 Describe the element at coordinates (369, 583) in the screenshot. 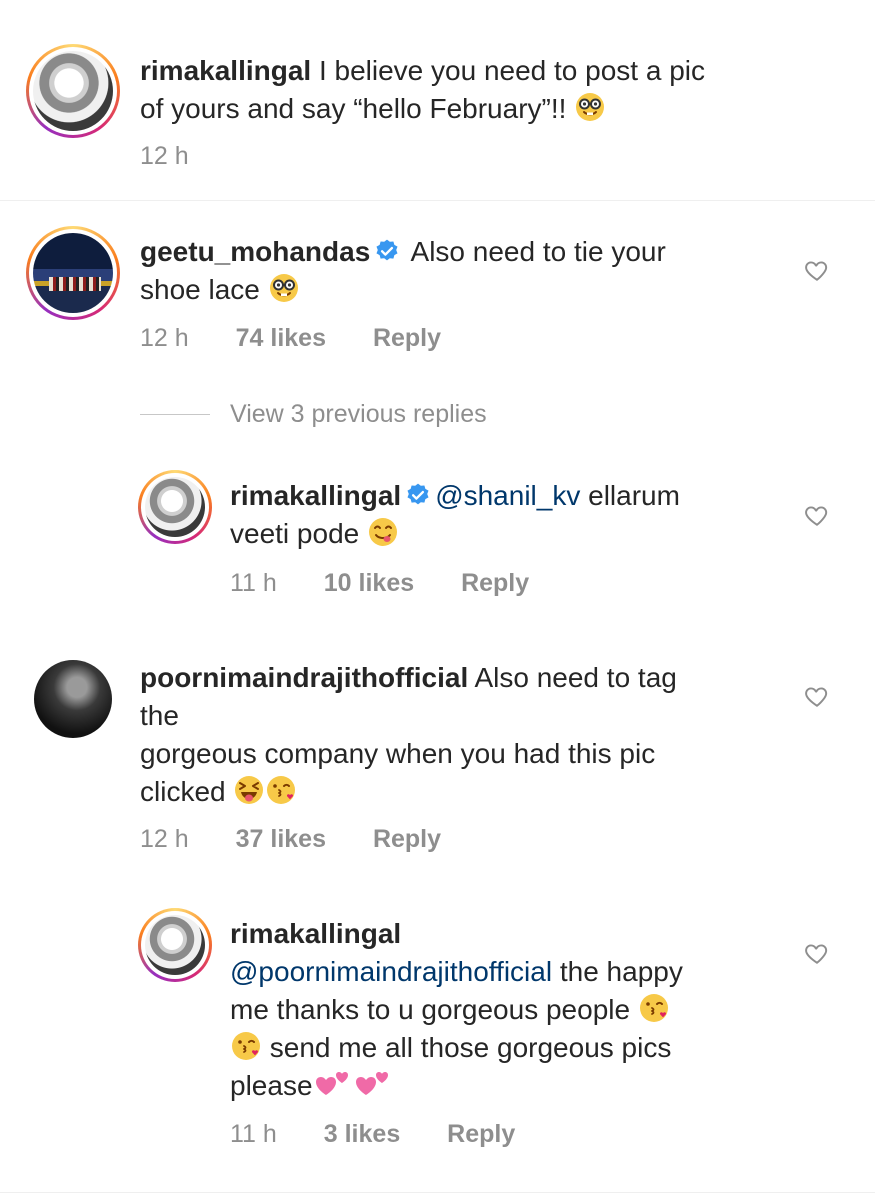

I see `likes-count: 10 likes` at that location.